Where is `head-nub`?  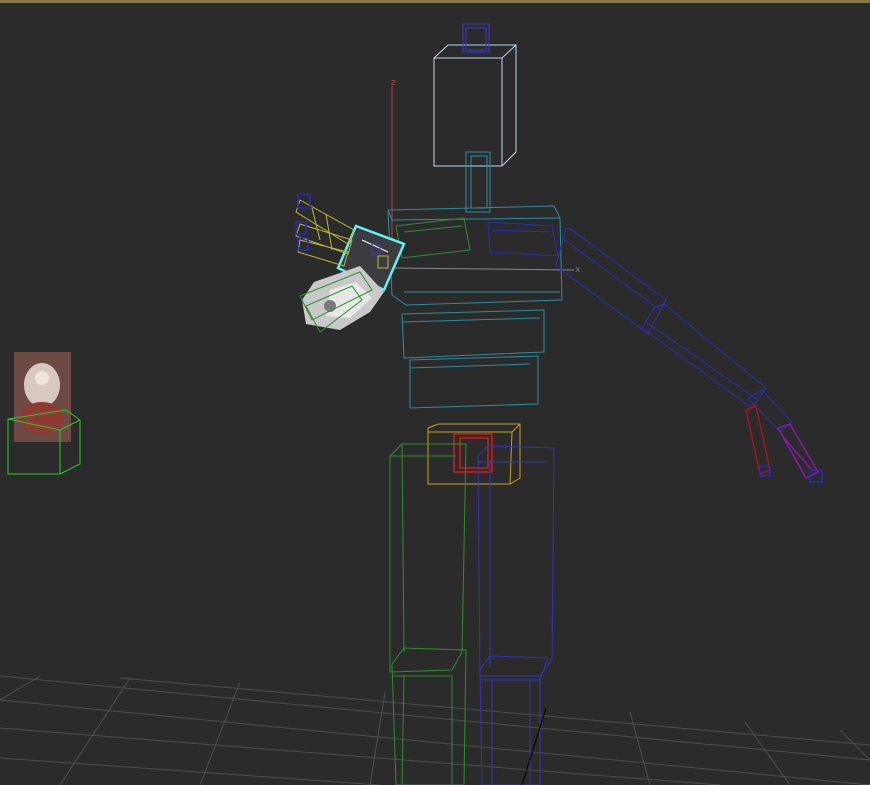
head-nub is located at coordinates (476, 38).